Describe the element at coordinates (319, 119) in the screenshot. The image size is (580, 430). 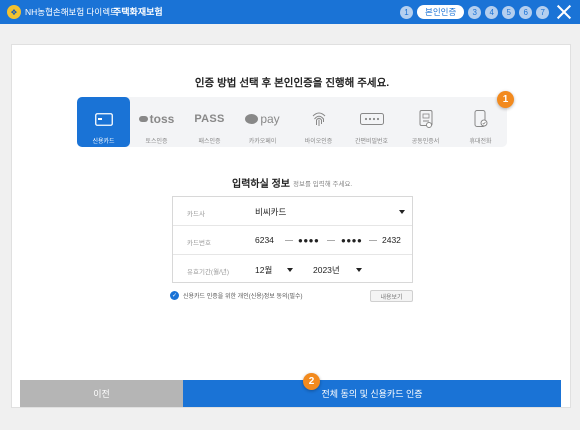
I see `fingerprint-icon` at that location.